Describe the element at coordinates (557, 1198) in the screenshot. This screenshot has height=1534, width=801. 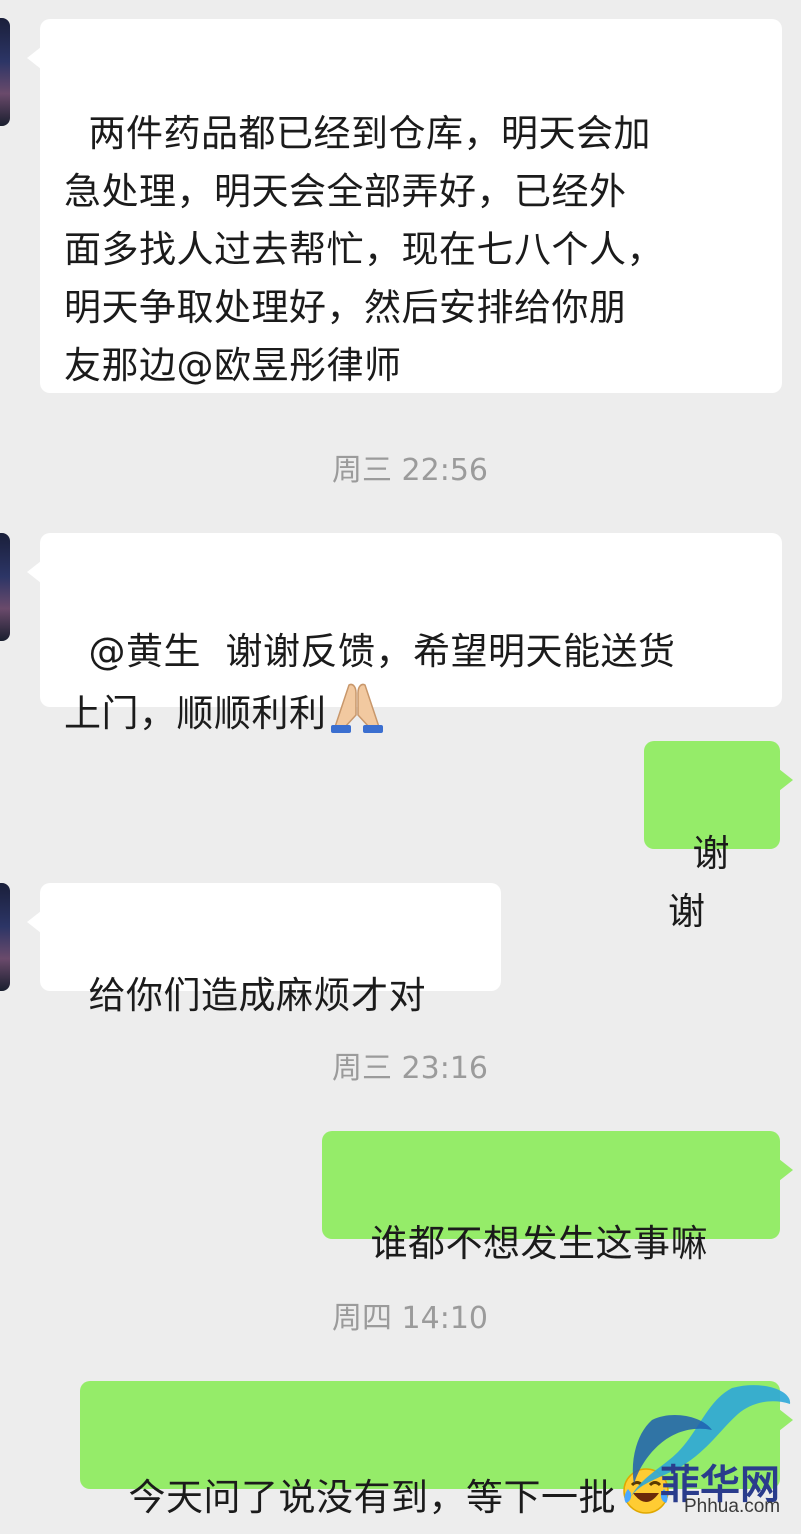
I see `message-bubble-outgoing: 谁都不想发生这事嘛` at that location.